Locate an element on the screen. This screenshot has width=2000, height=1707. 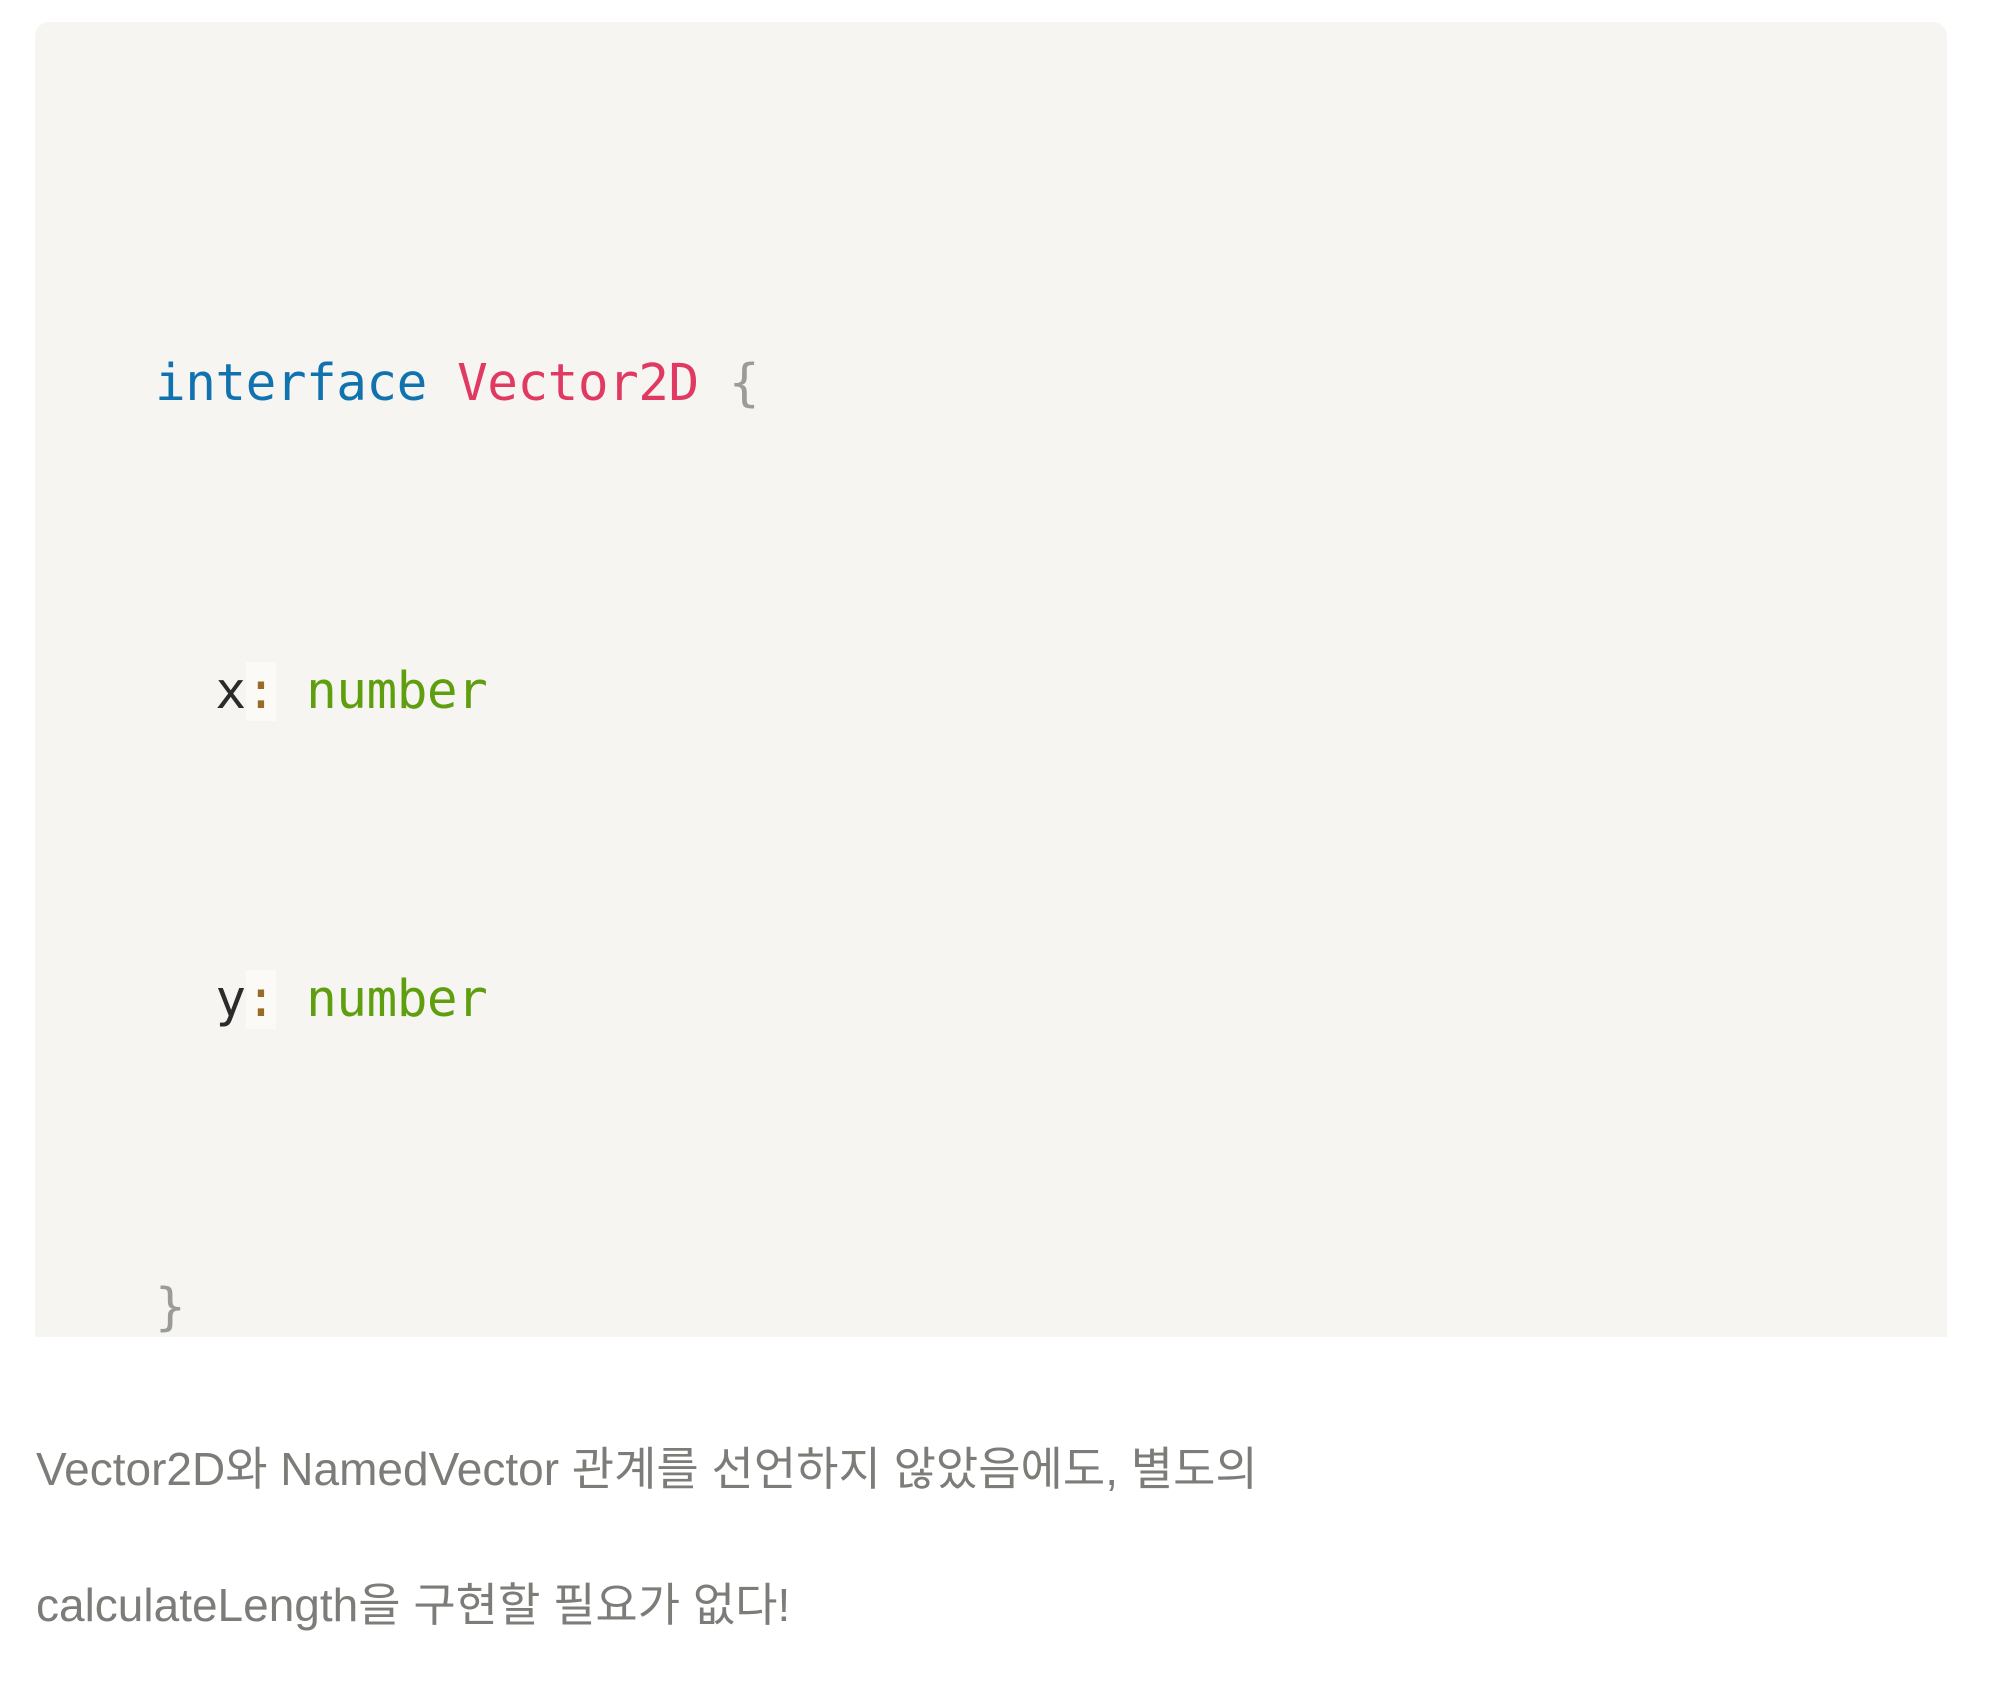
brace-open-icon: { is located at coordinates (744, 383).